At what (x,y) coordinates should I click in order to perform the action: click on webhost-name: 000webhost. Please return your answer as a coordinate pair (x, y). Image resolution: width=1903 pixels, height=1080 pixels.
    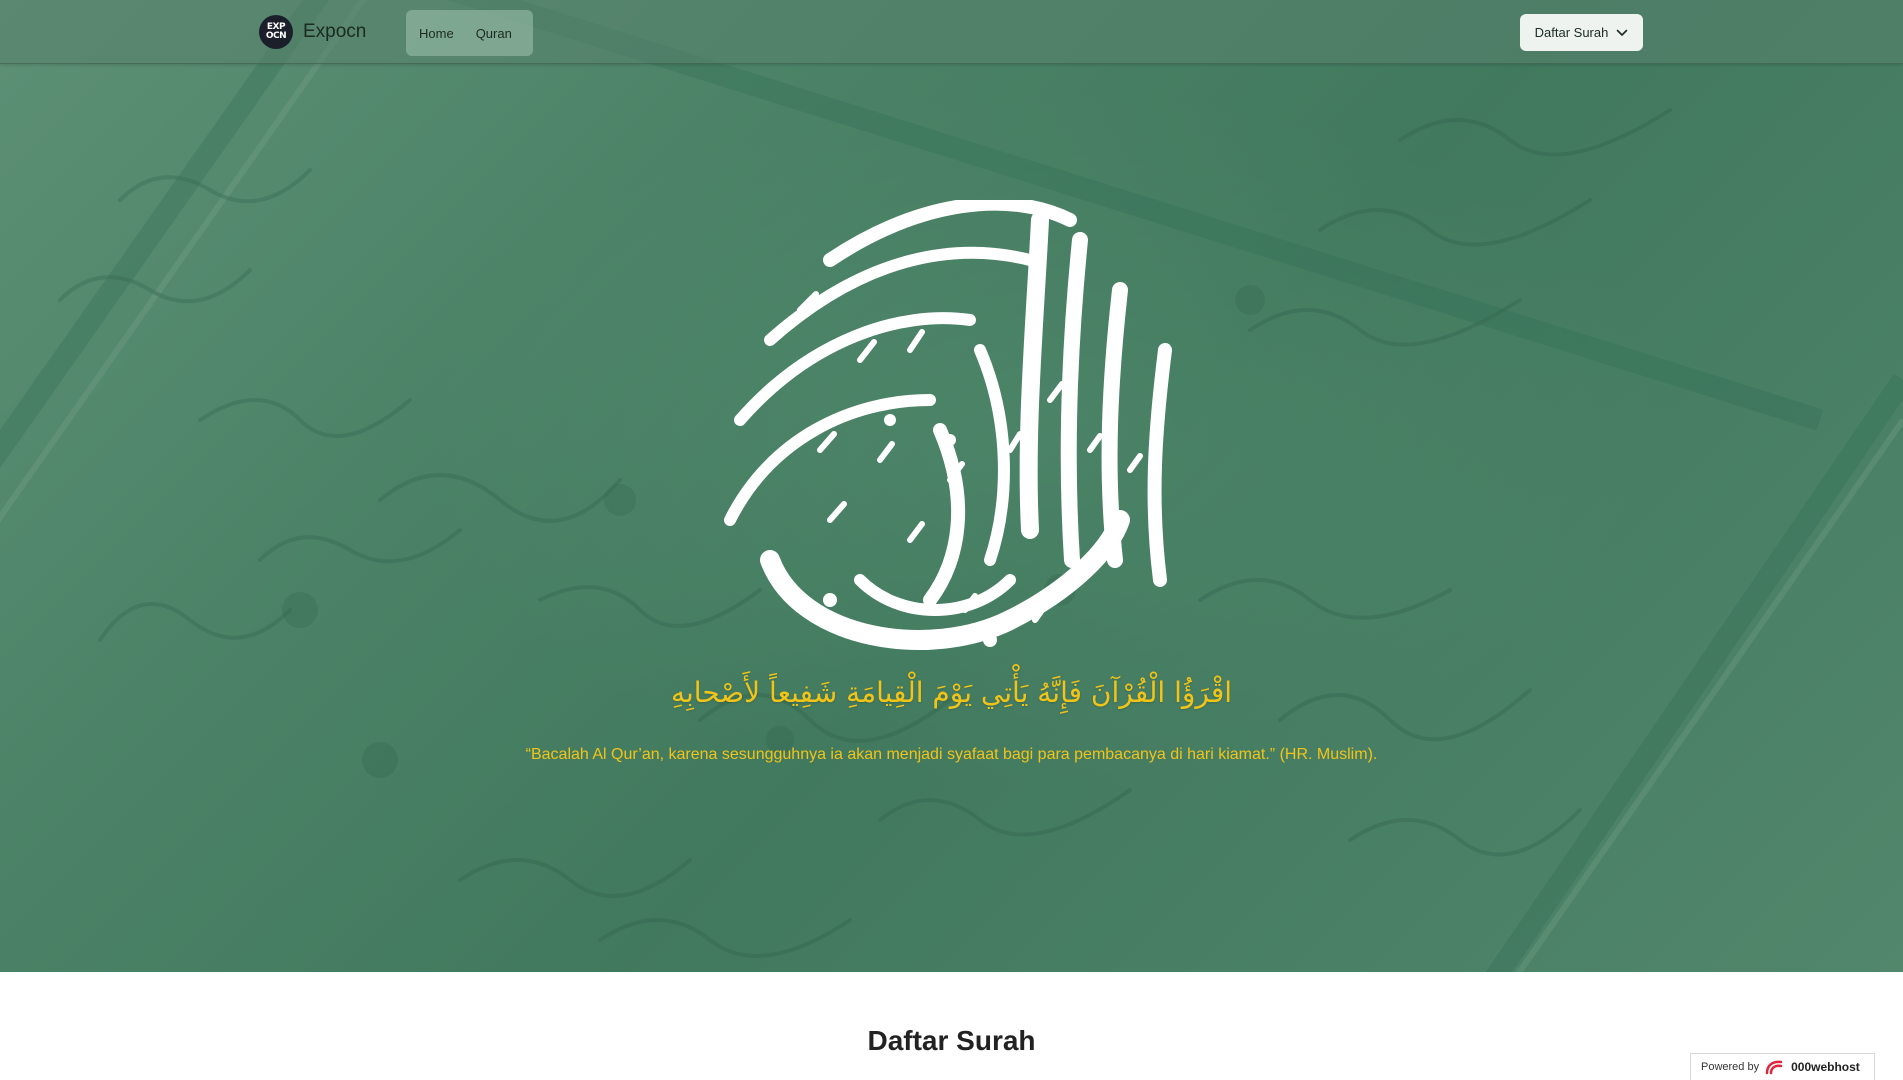
    Looking at the image, I should click on (1825, 1067).